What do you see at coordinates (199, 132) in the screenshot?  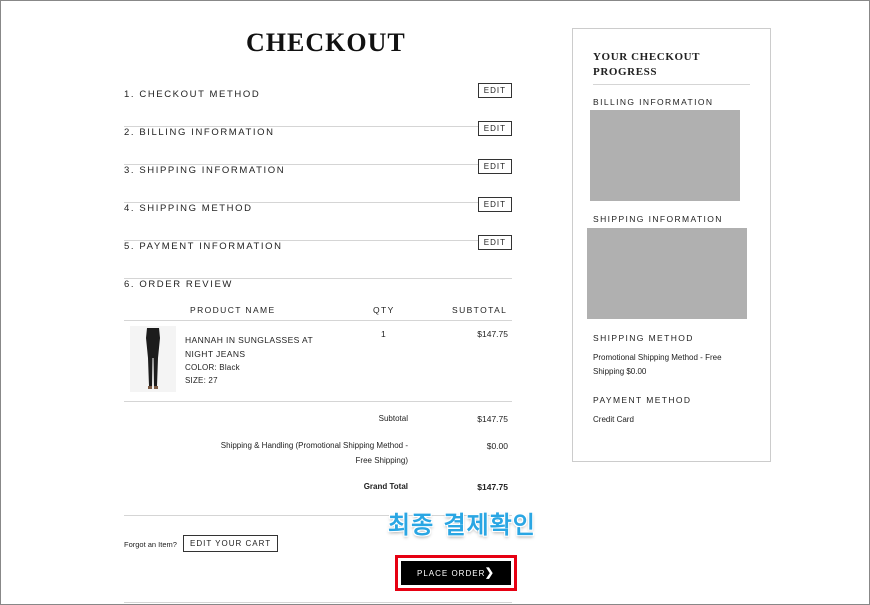 I see `step-label: 2. BILLING INFORMATION` at bounding box center [199, 132].